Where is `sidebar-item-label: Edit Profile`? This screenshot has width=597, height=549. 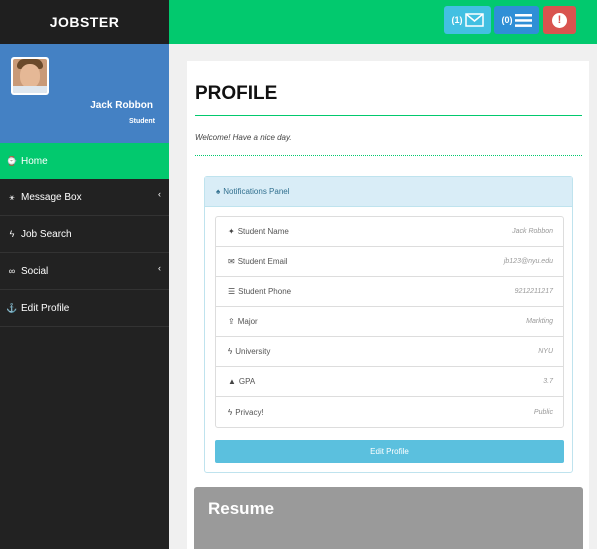 sidebar-item-label: Edit Profile is located at coordinates (45, 308).